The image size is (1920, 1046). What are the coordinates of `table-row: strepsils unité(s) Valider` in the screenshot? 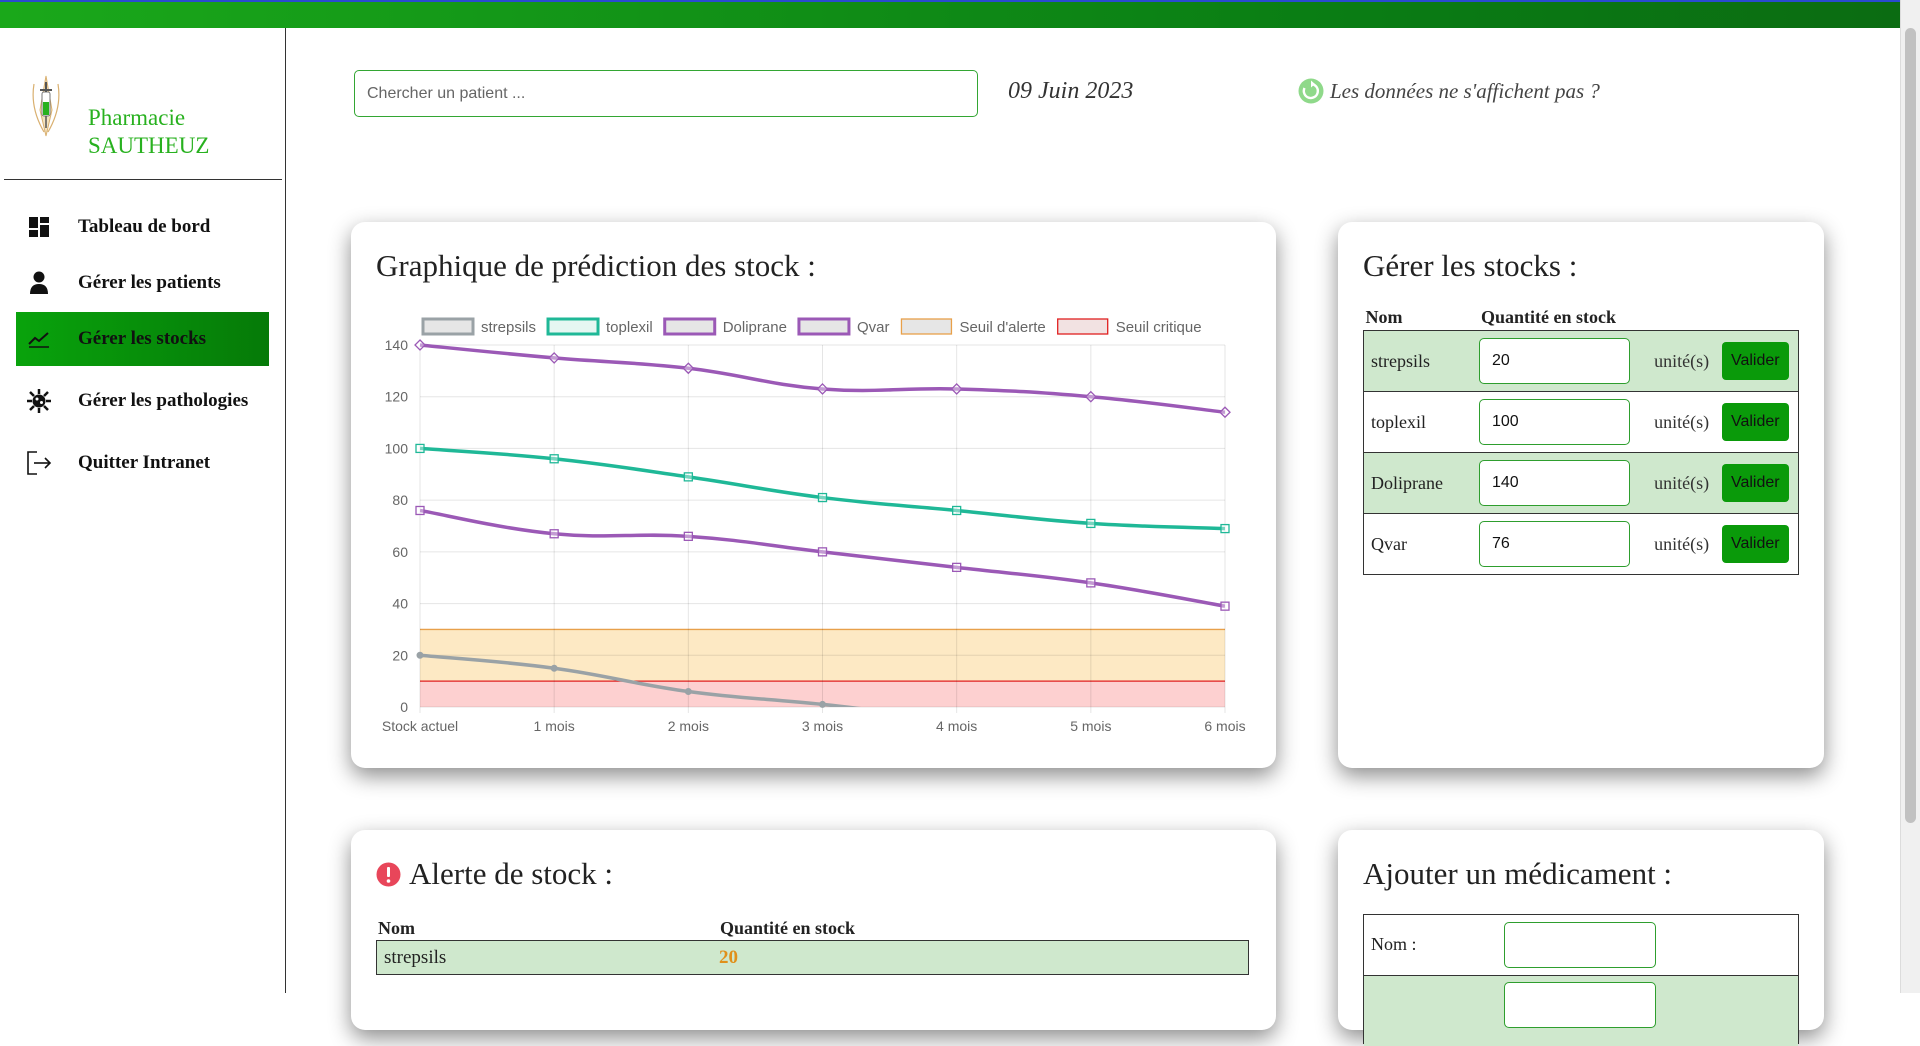 It's located at (1581, 361).